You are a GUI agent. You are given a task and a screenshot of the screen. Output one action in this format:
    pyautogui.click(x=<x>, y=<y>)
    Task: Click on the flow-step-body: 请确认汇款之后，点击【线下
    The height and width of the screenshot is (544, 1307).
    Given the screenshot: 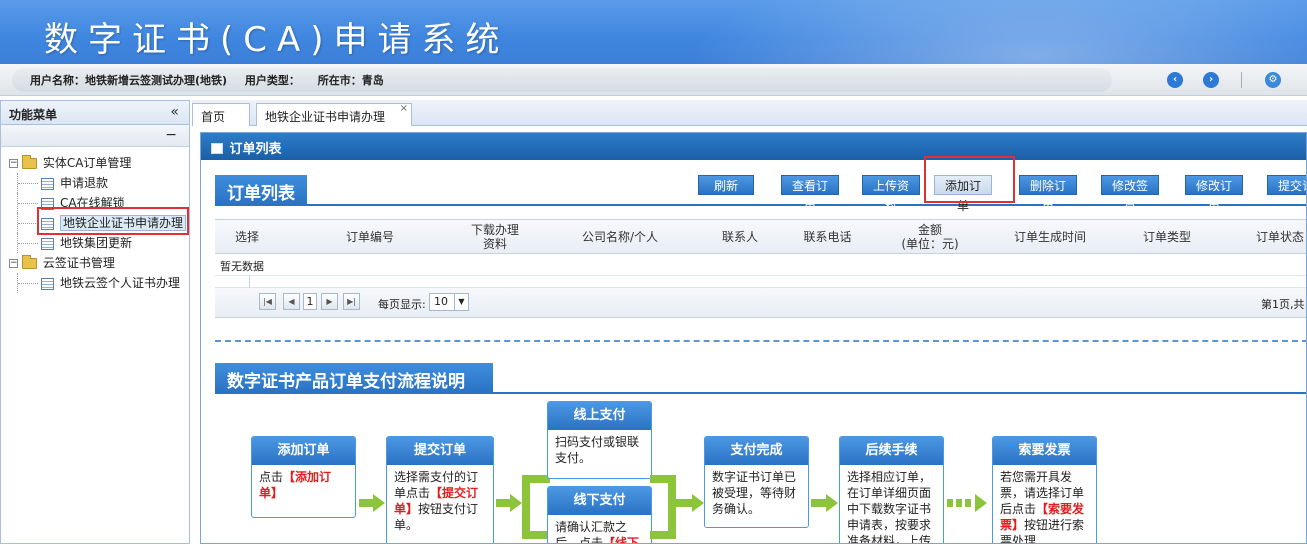 What is the action you would take?
    pyautogui.click(x=597, y=532)
    